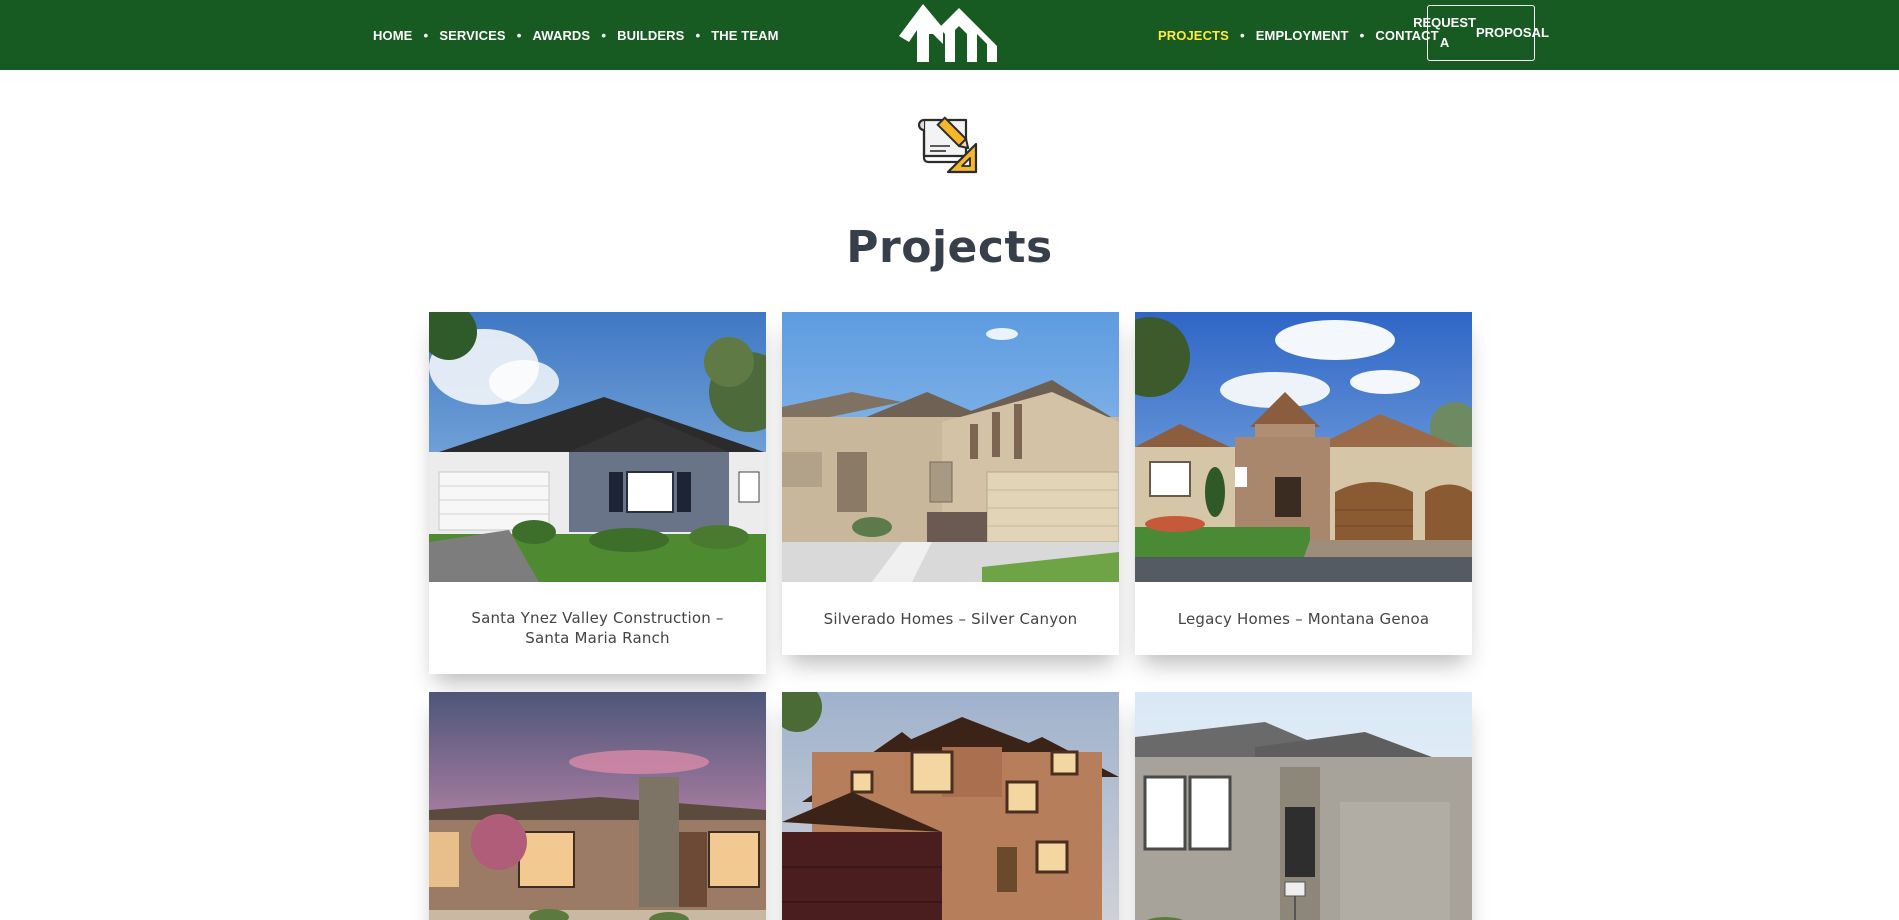  I want to click on nav-item-employment: EMPLOYMENT, so click(1302, 35).